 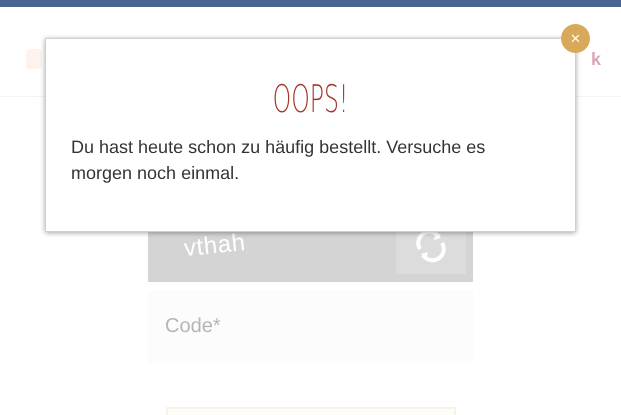 What do you see at coordinates (311, 99) in the screenshot?
I see `modal-title: OOPS!` at bounding box center [311, 99].